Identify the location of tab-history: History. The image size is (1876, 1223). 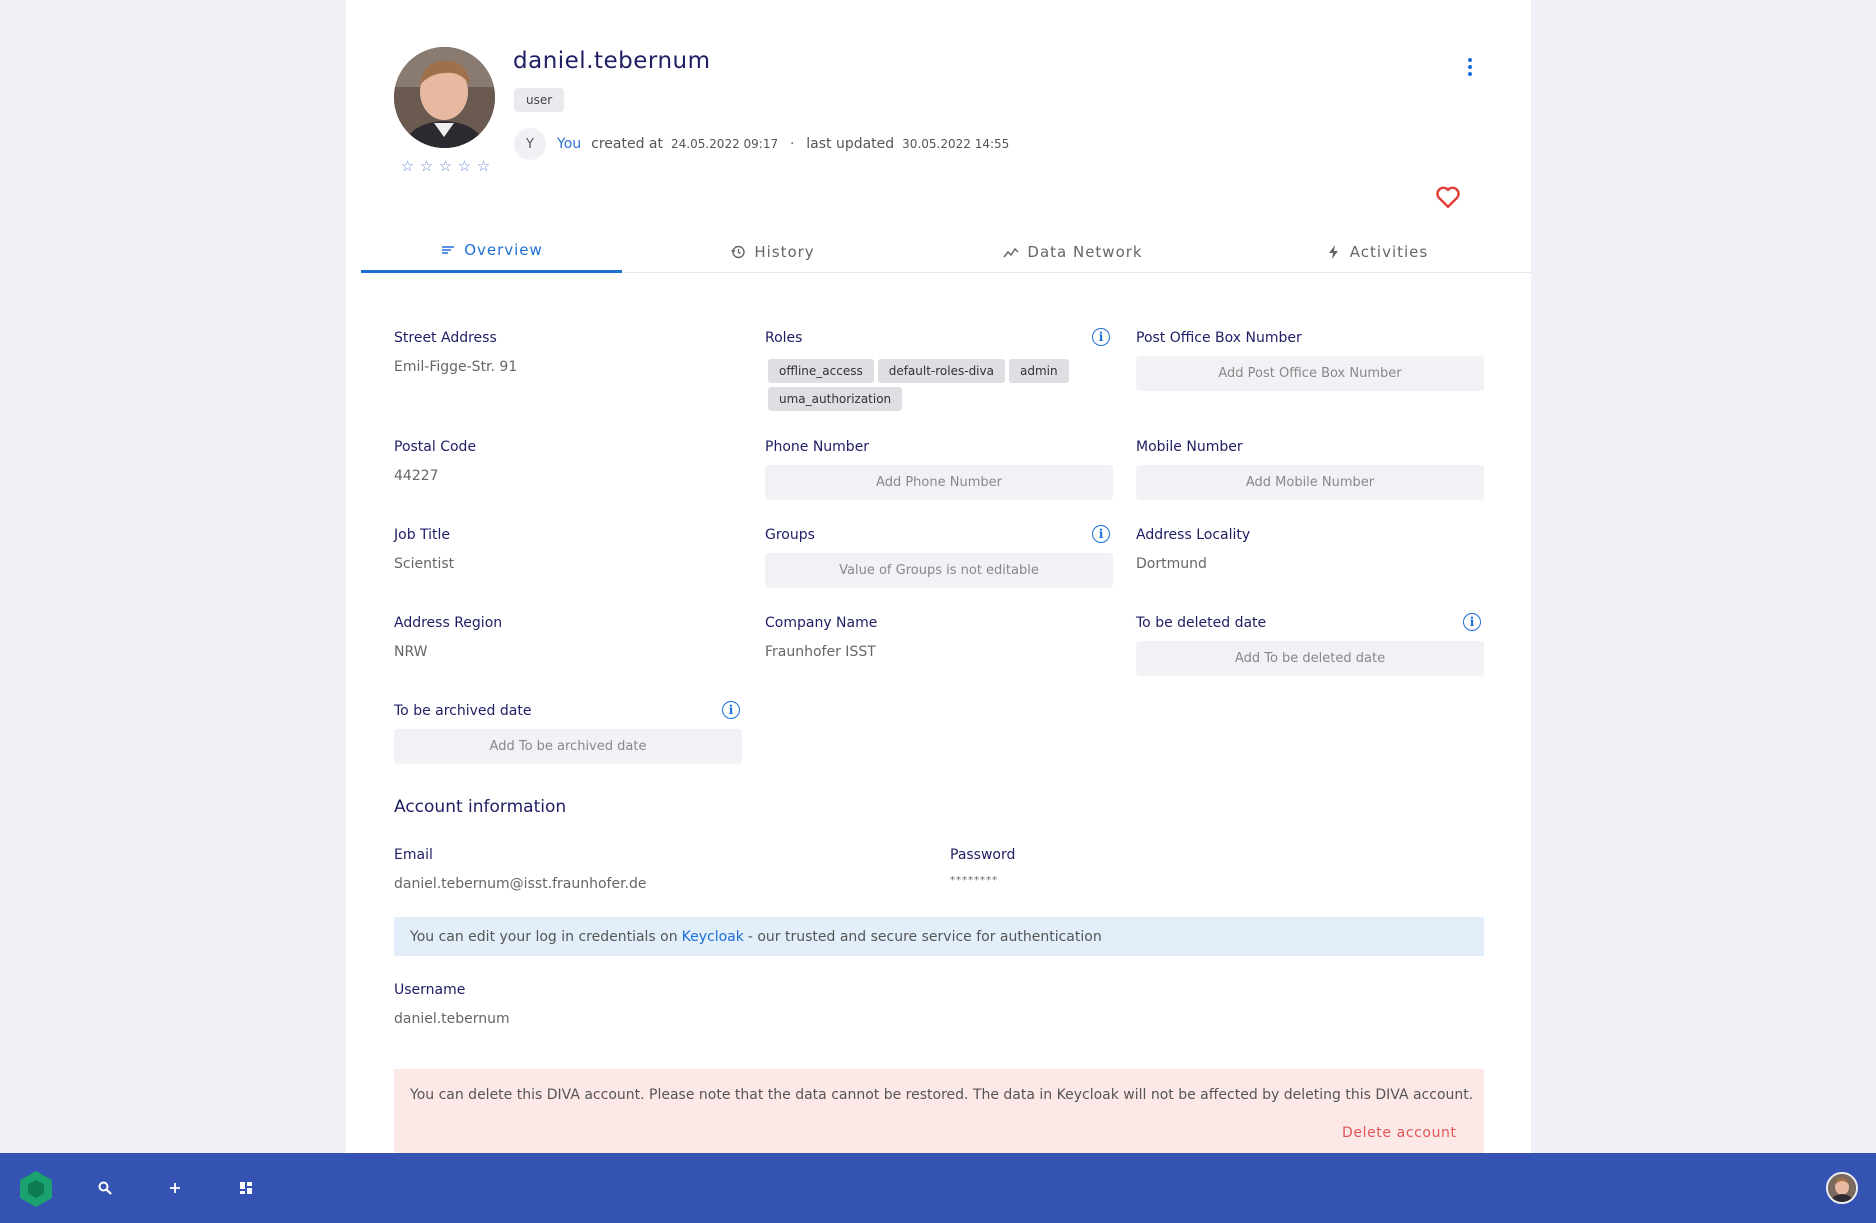
(772, 251).